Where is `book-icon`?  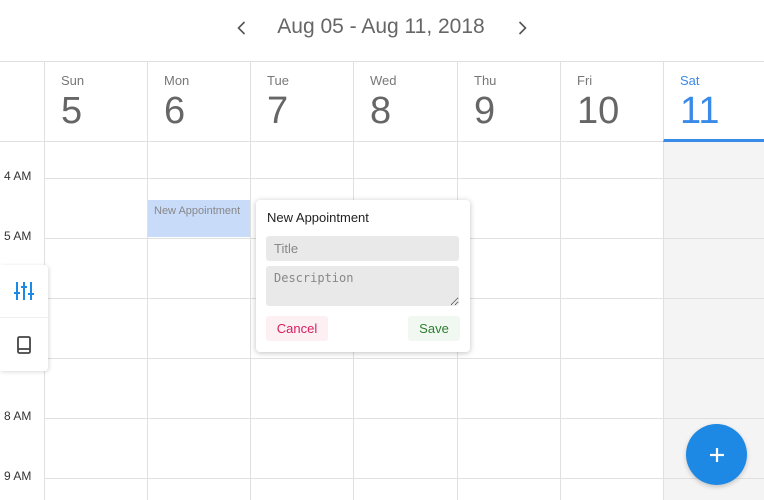
book-icon is located at coordinates (24, 344).